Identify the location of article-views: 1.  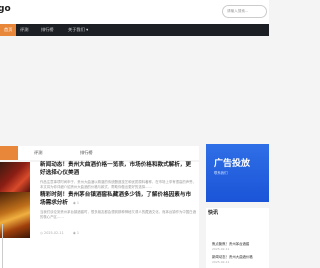
(78, 233).